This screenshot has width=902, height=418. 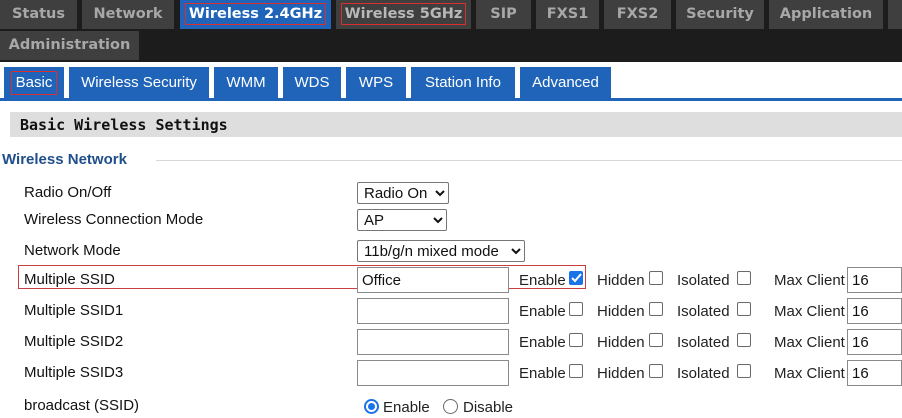 I want to click on broadcast-enable-radio, so click(x=371, y=406).